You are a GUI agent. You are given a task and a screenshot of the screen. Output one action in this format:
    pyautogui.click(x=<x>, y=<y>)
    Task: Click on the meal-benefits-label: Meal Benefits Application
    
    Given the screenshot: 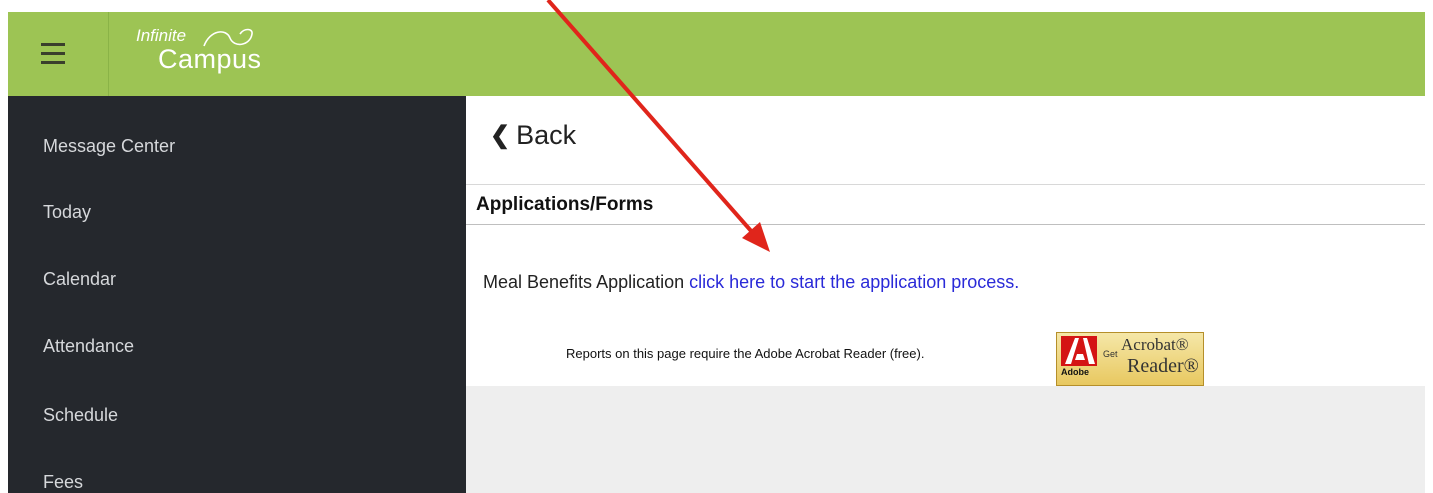 What is the action you would take?
    pyautogui.click(x=584, y=282)
    